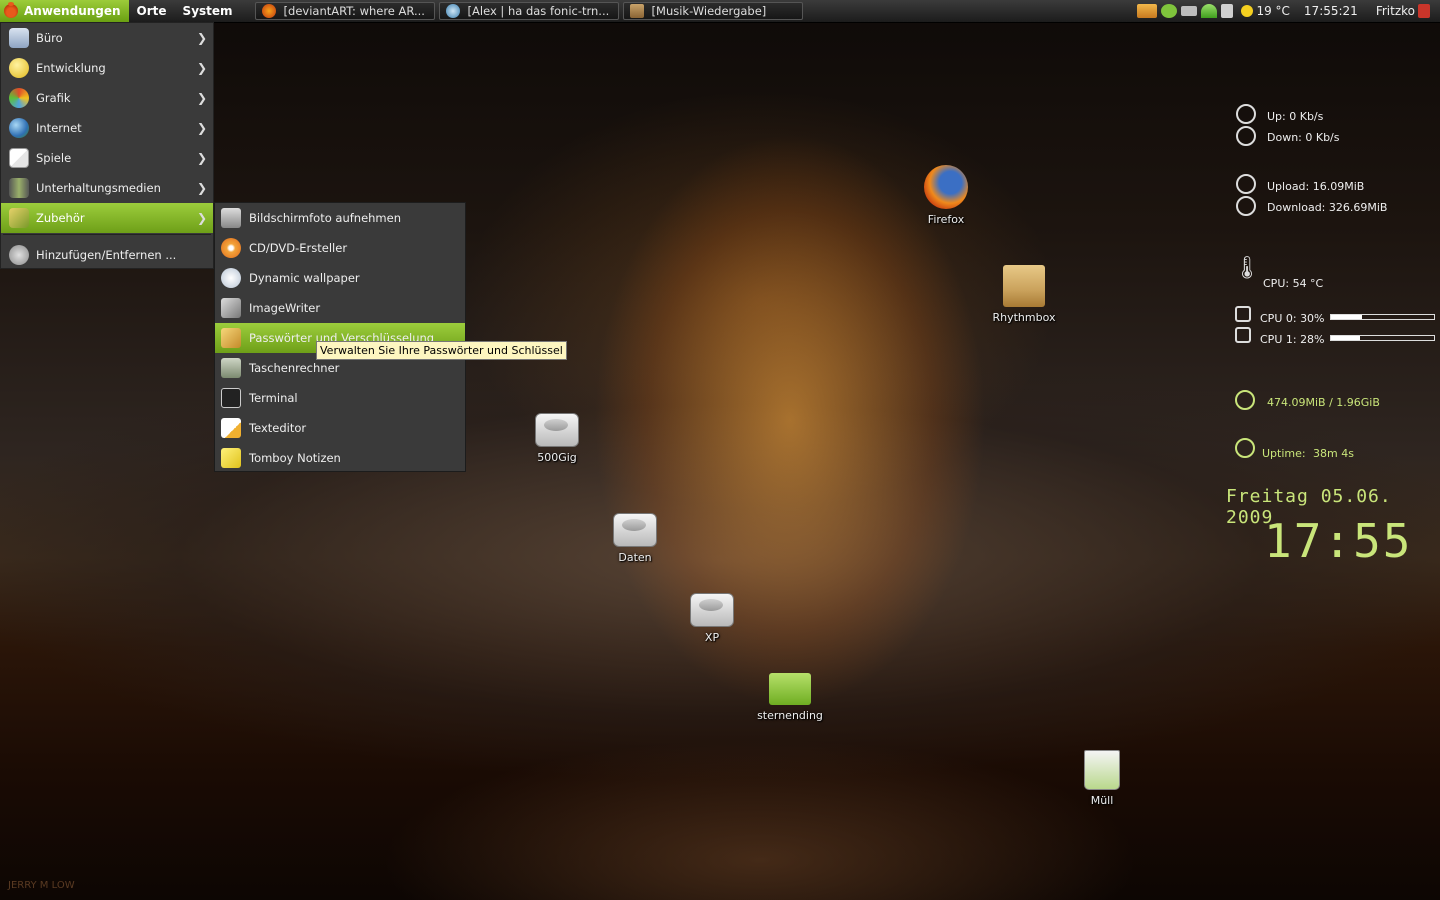 This screenshot has width=1440, height=900. What do you see at coordinates (1292, 339) in the screenshot?
I see `cpu1-label: CPU 1: 28%` at bounding box center [1292, 339].